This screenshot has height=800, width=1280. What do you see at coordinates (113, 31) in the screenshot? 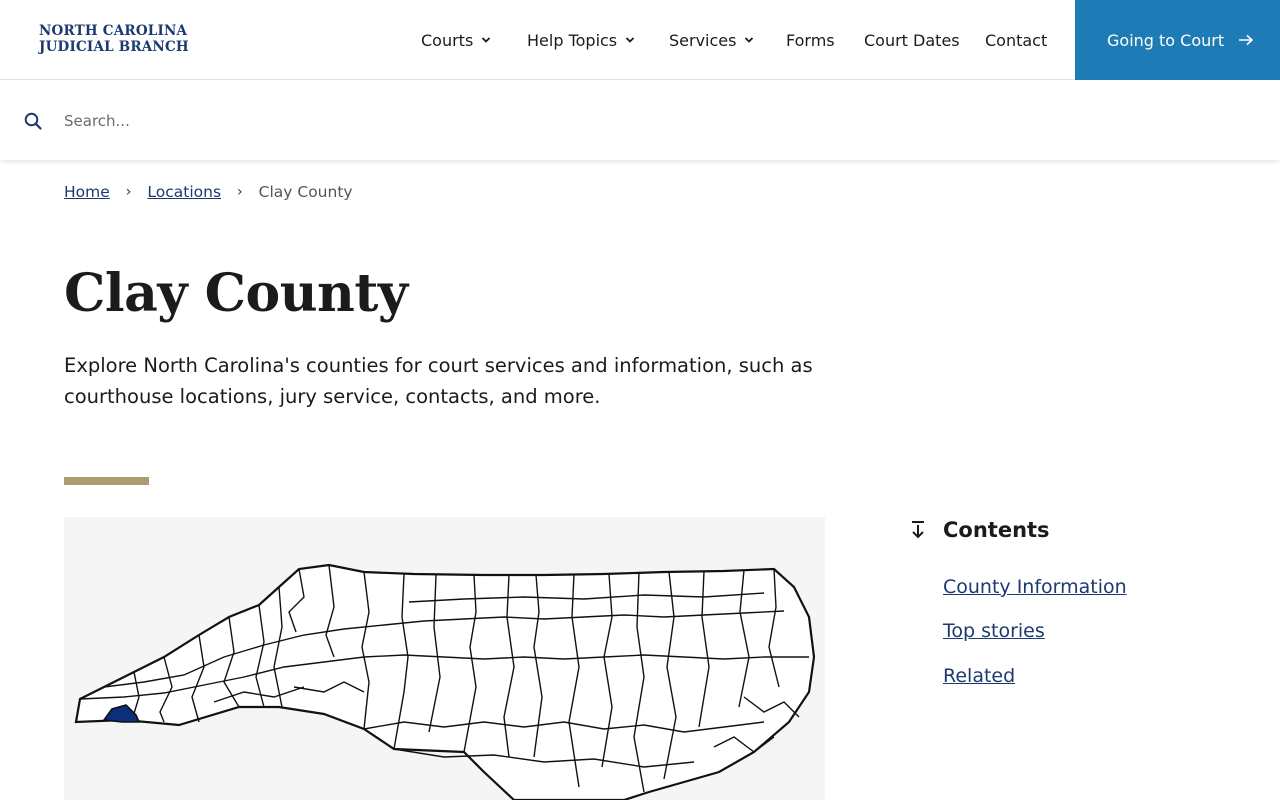
I see `logo-line-1: NORTH CAROLINA` at bounding box center [113, 31].